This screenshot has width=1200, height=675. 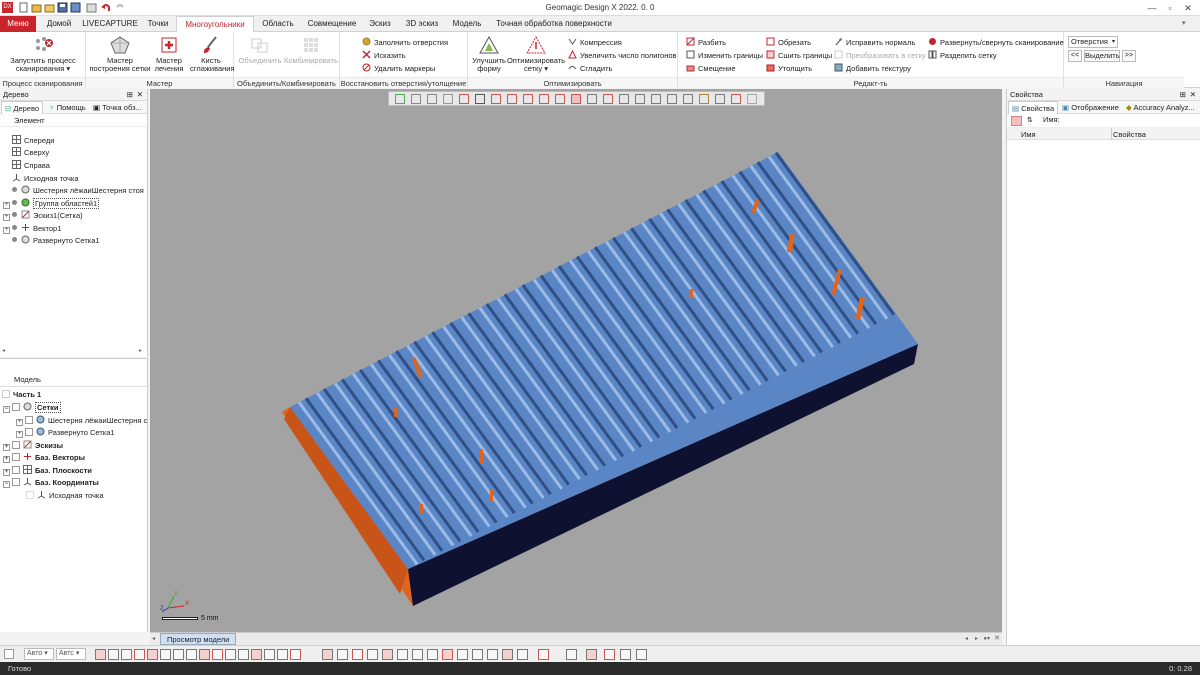 I want to click on model-item-origin: Исходная точка, so click(x=65, y=496).